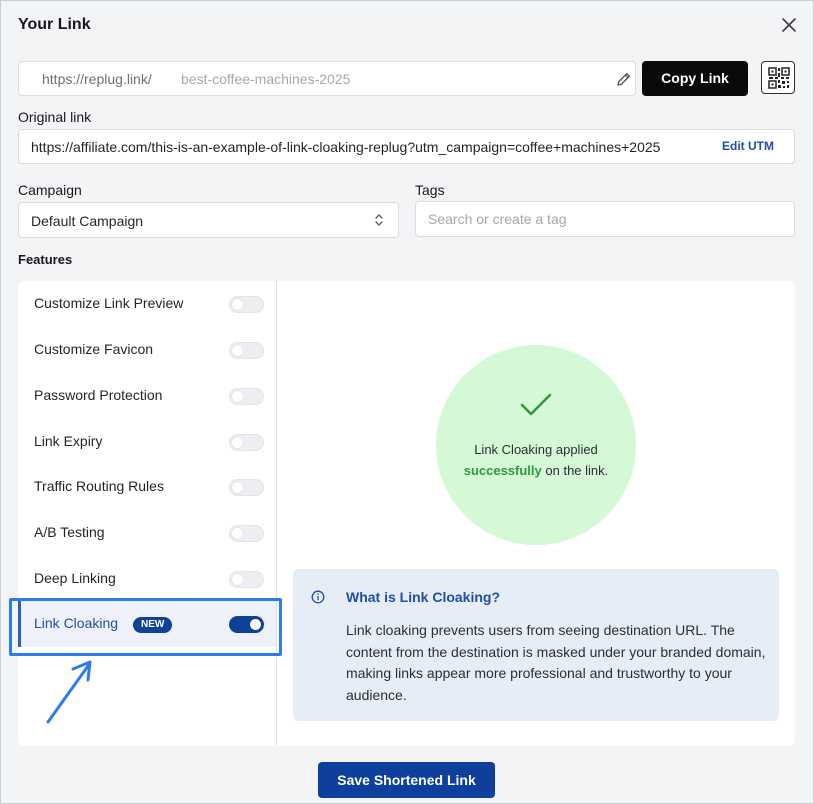 This screenshot has height=804, width=814. I want to click on features-label: Features, so click(45, 259).